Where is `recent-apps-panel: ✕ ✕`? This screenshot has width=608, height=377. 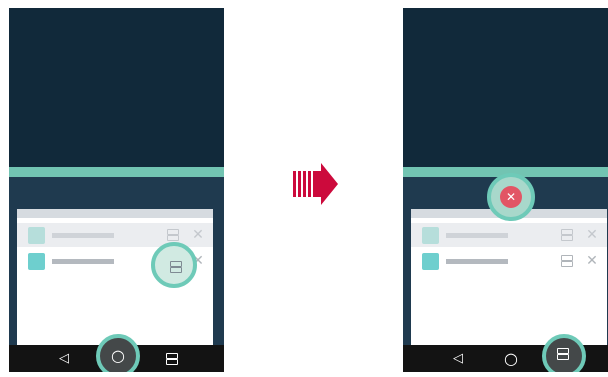 recent-apps-panel: ✕ ✕ is located at coordinates (509, 277).